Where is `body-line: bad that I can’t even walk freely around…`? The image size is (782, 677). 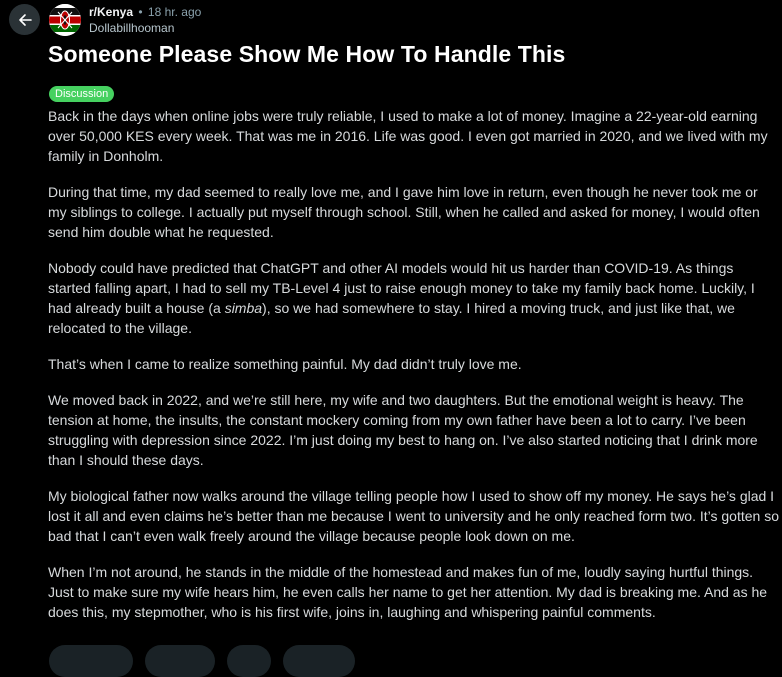 body-line: bad that I can’t even walk freely around… is located at coordinates (311, 536).